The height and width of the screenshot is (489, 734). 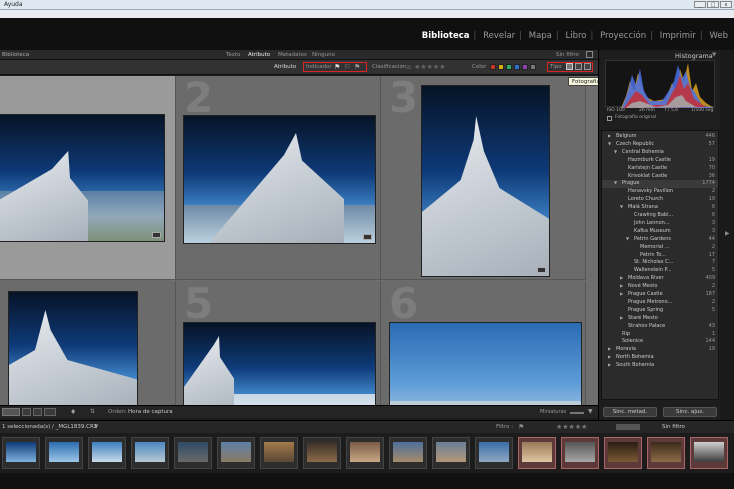 What do you see at coordinates (37, 412) in the screenshot?
I see `compare-view-icon` at bounding box center [37, 412].